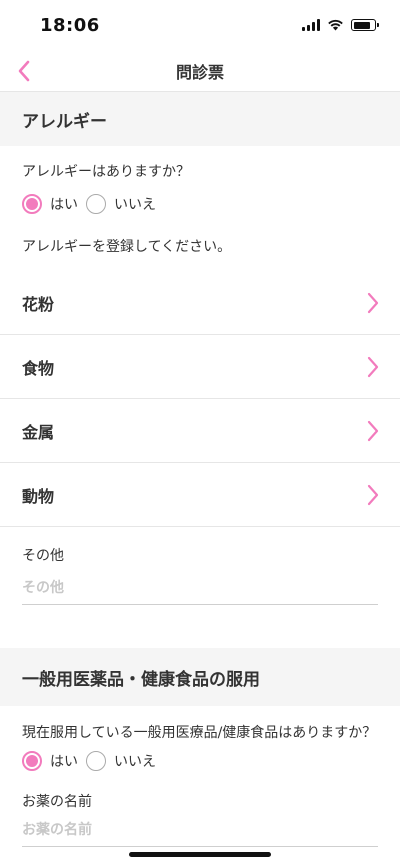  What do you see at coordinates (38, 496) in the screenshot?
I see `list-item-label: 動物` at bounding box center [38, 496].